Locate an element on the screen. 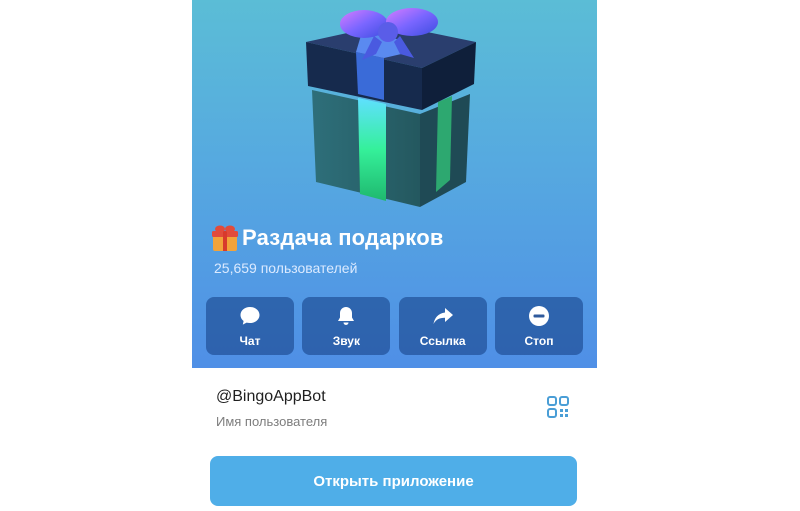 The width and height of the screenshot is (800, 511). stop-button: Стоп is located at coordinates (538, 326).